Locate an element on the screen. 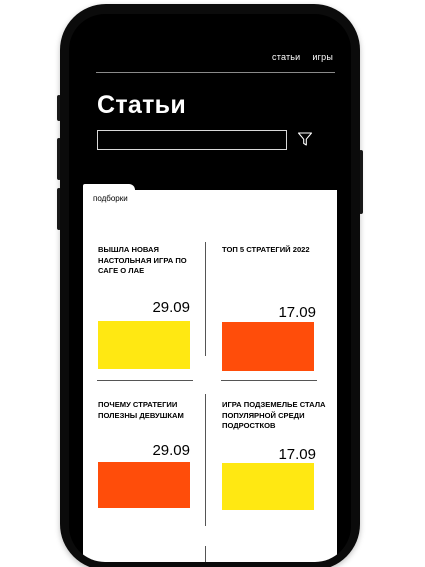  row-divider-left is located at coordinates (145, 380).